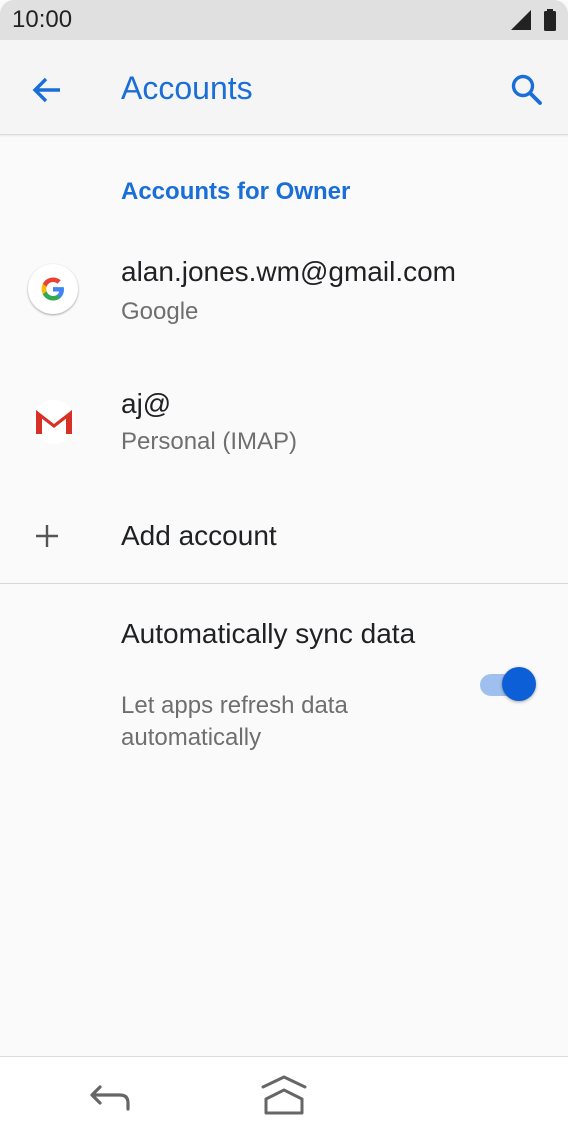  I want to click on sync-toggle, so click(508, 685).